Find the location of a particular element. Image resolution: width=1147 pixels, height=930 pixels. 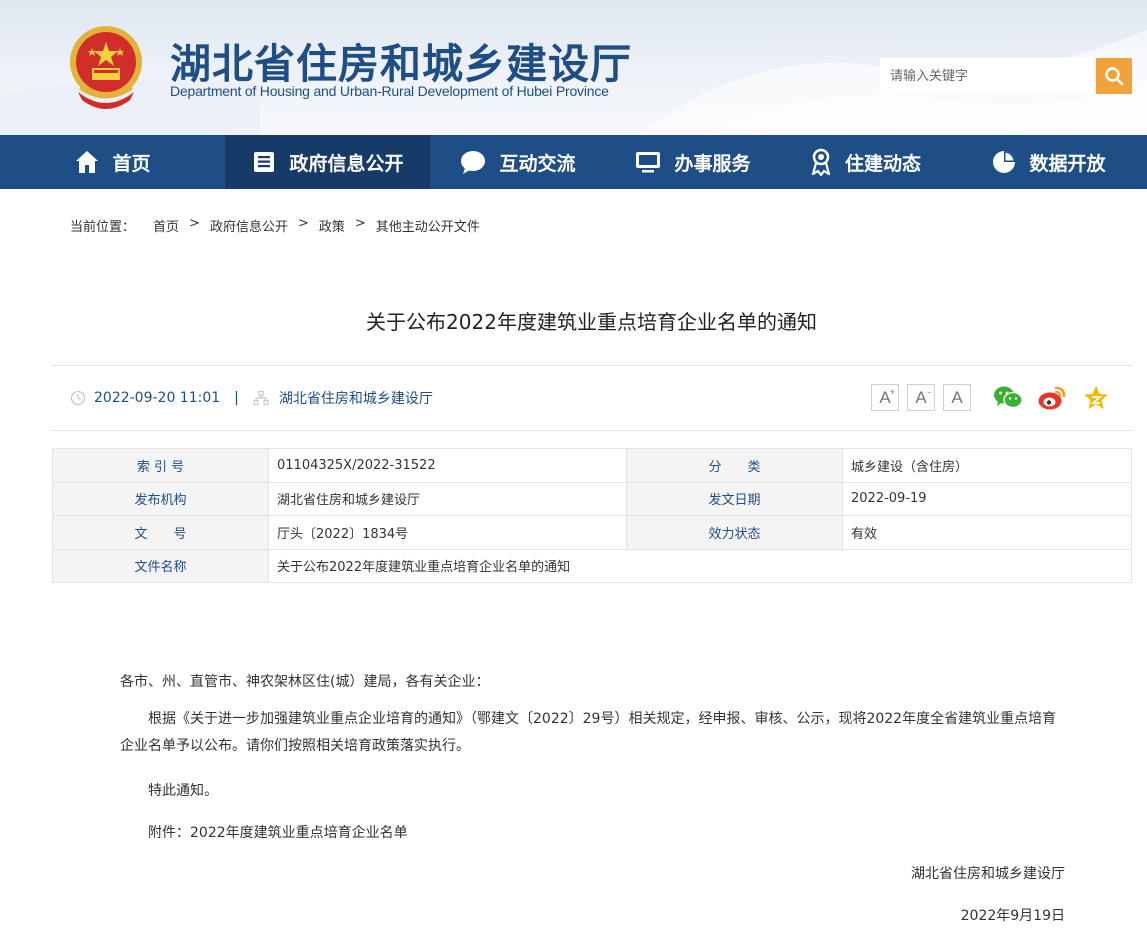

search-input is located at coordinates (987, 76).